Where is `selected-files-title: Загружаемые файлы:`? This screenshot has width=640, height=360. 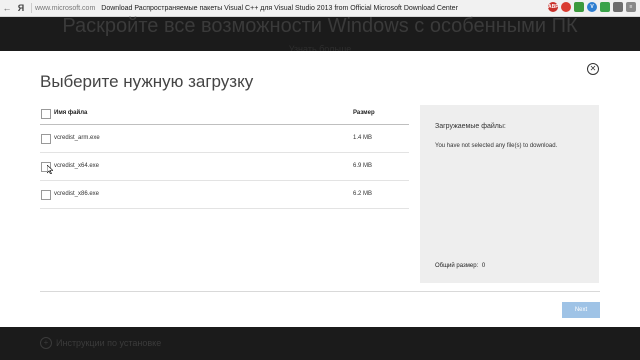 selected-files-title: Загружаемые файлы: is located at coordinates (470, 126).